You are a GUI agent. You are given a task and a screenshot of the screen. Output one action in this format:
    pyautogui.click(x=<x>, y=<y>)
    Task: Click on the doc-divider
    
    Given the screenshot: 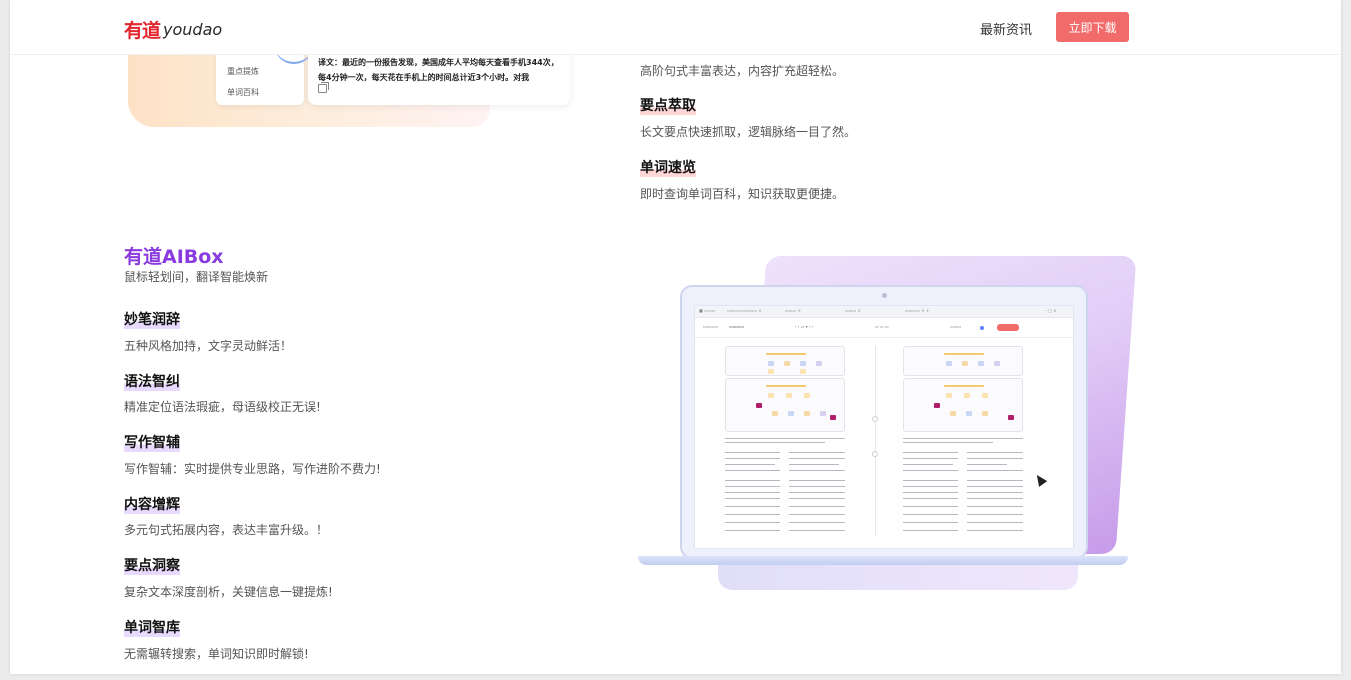 What is the action you would take?
    pyautogui.click(x=875, y=441)
    